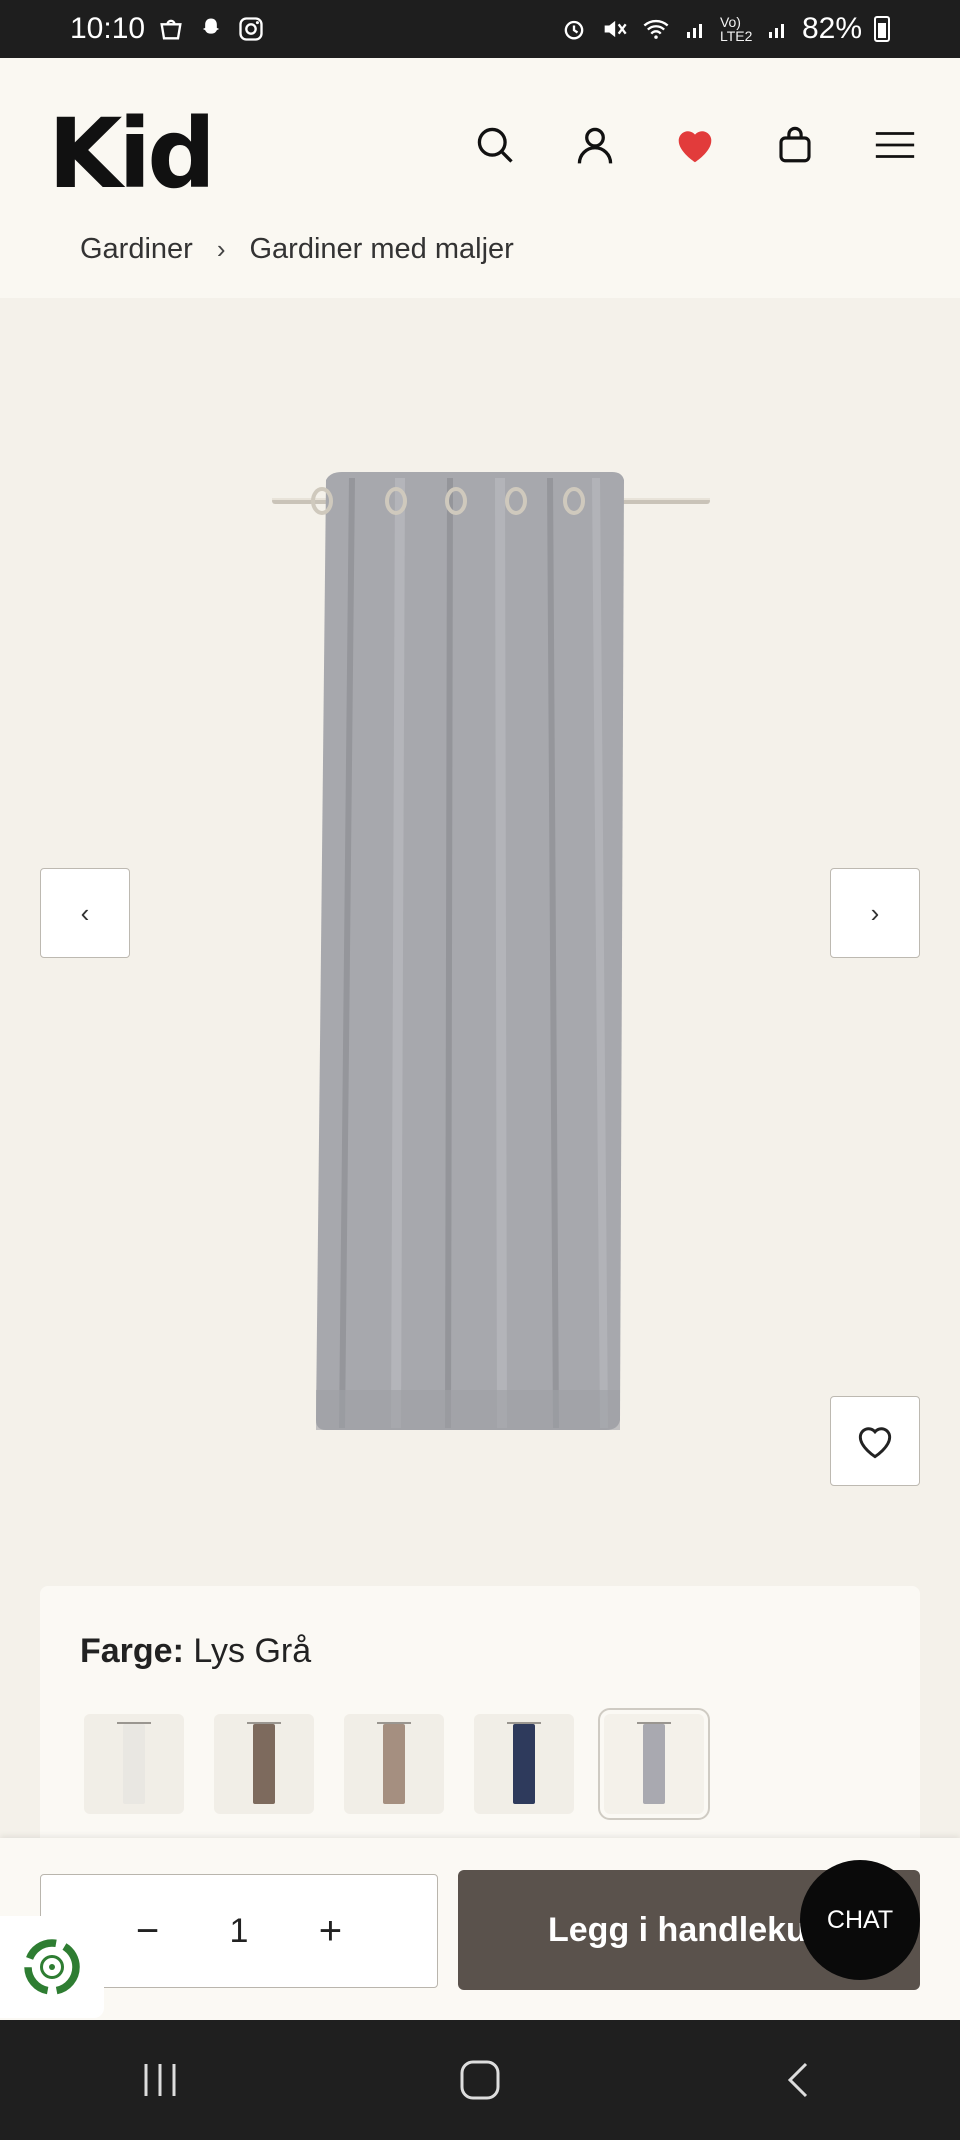  I want to click on status-bar-left: 10:10, so click(167, 29).